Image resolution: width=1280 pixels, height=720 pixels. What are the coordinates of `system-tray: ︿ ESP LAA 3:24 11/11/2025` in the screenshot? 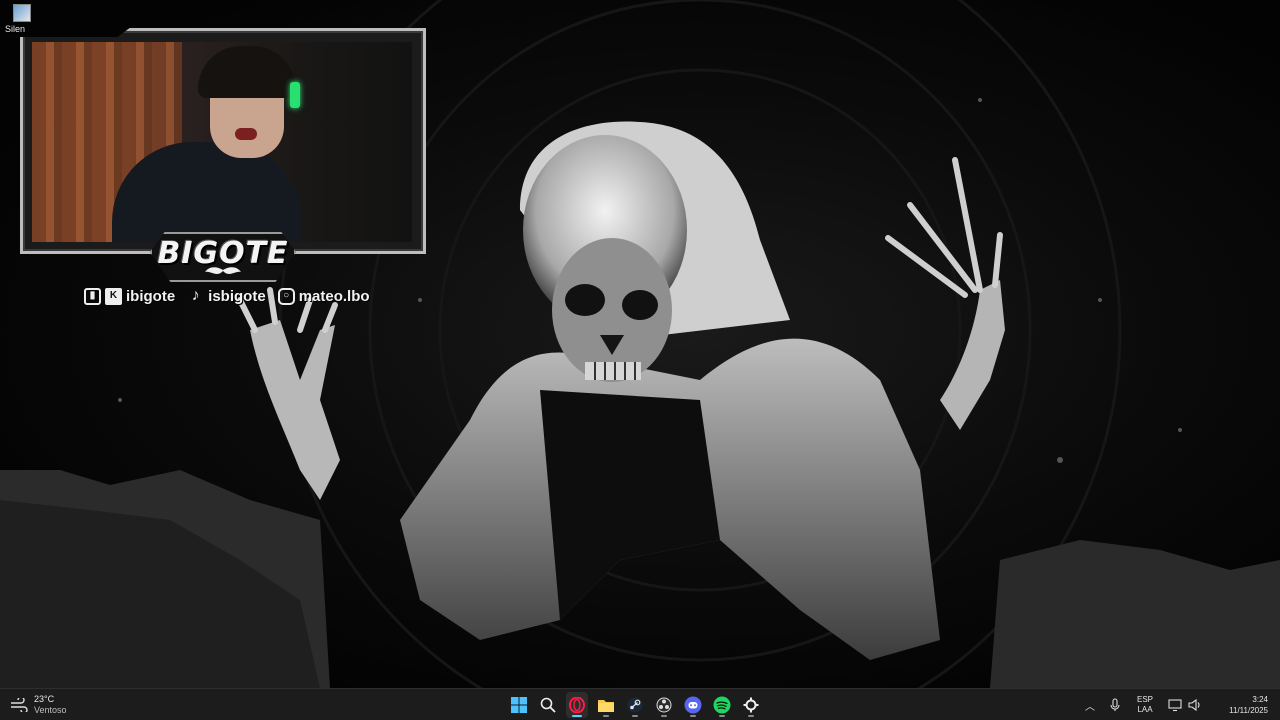 It's located at (1180, 704).